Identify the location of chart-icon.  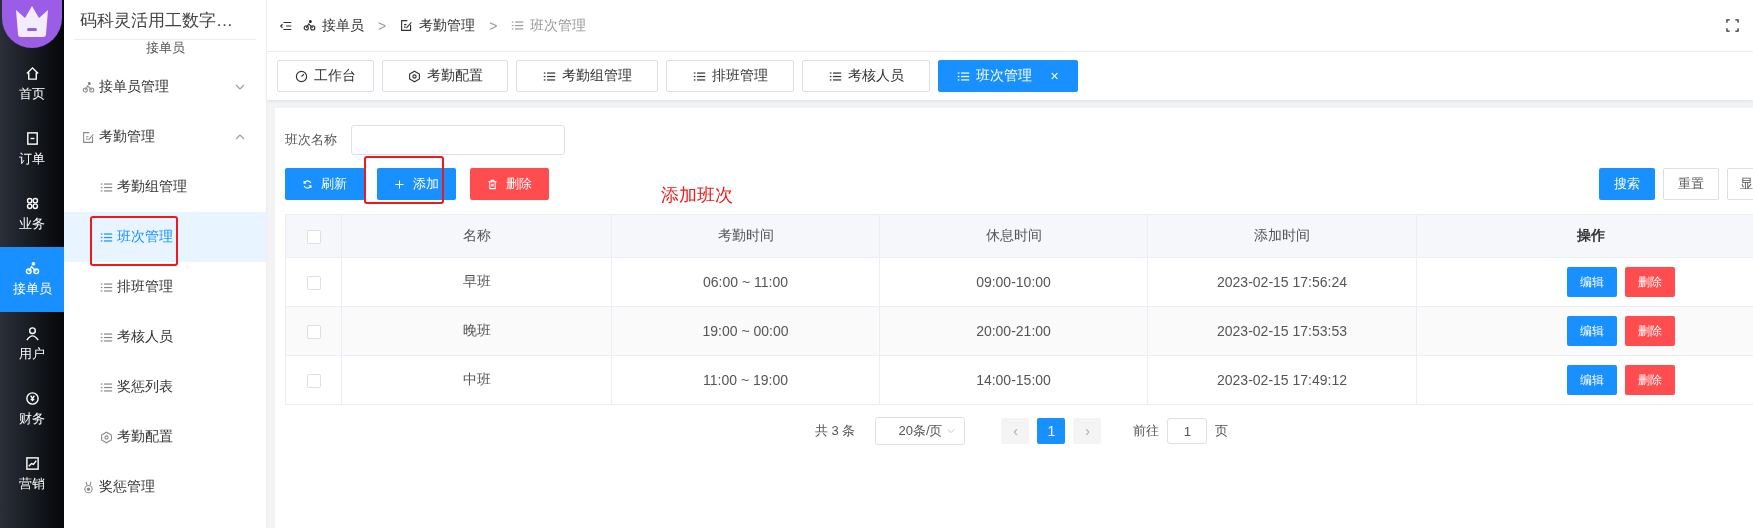
(32, 463).